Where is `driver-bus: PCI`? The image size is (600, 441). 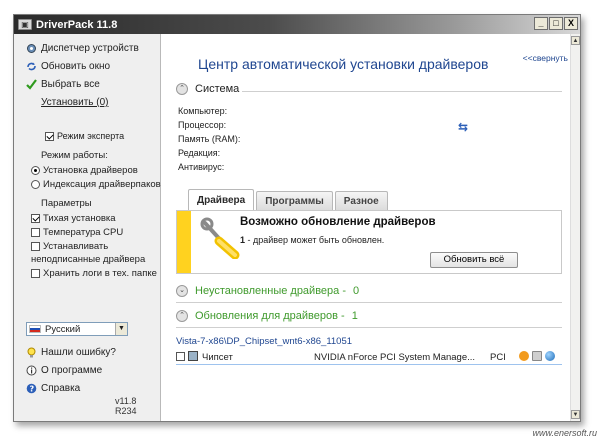
driver-bus: PCI is located at coordinates (498, 357).